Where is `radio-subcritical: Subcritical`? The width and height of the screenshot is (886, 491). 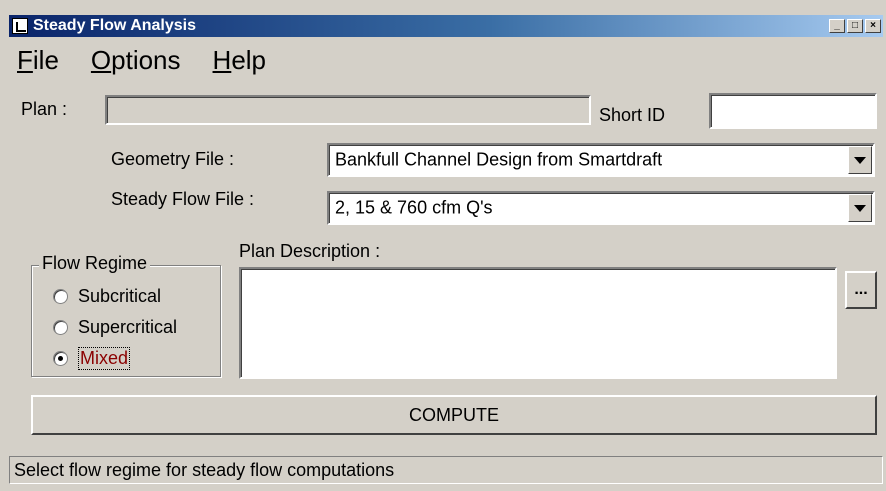 radio-subcritical: Subcritical is located at coordinates (107, 296).